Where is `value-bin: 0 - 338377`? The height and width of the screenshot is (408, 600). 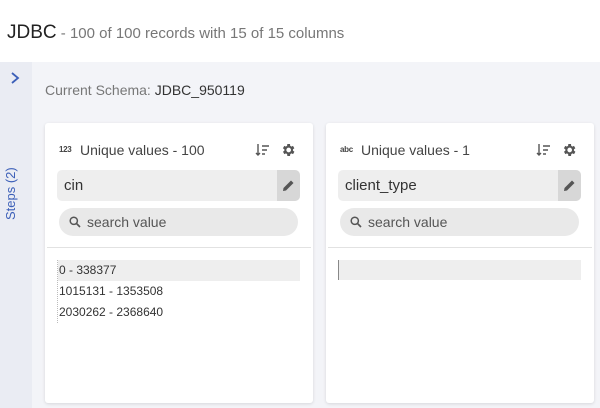
value-bin: 0 - 338377 is located at coordinates (179, 270).